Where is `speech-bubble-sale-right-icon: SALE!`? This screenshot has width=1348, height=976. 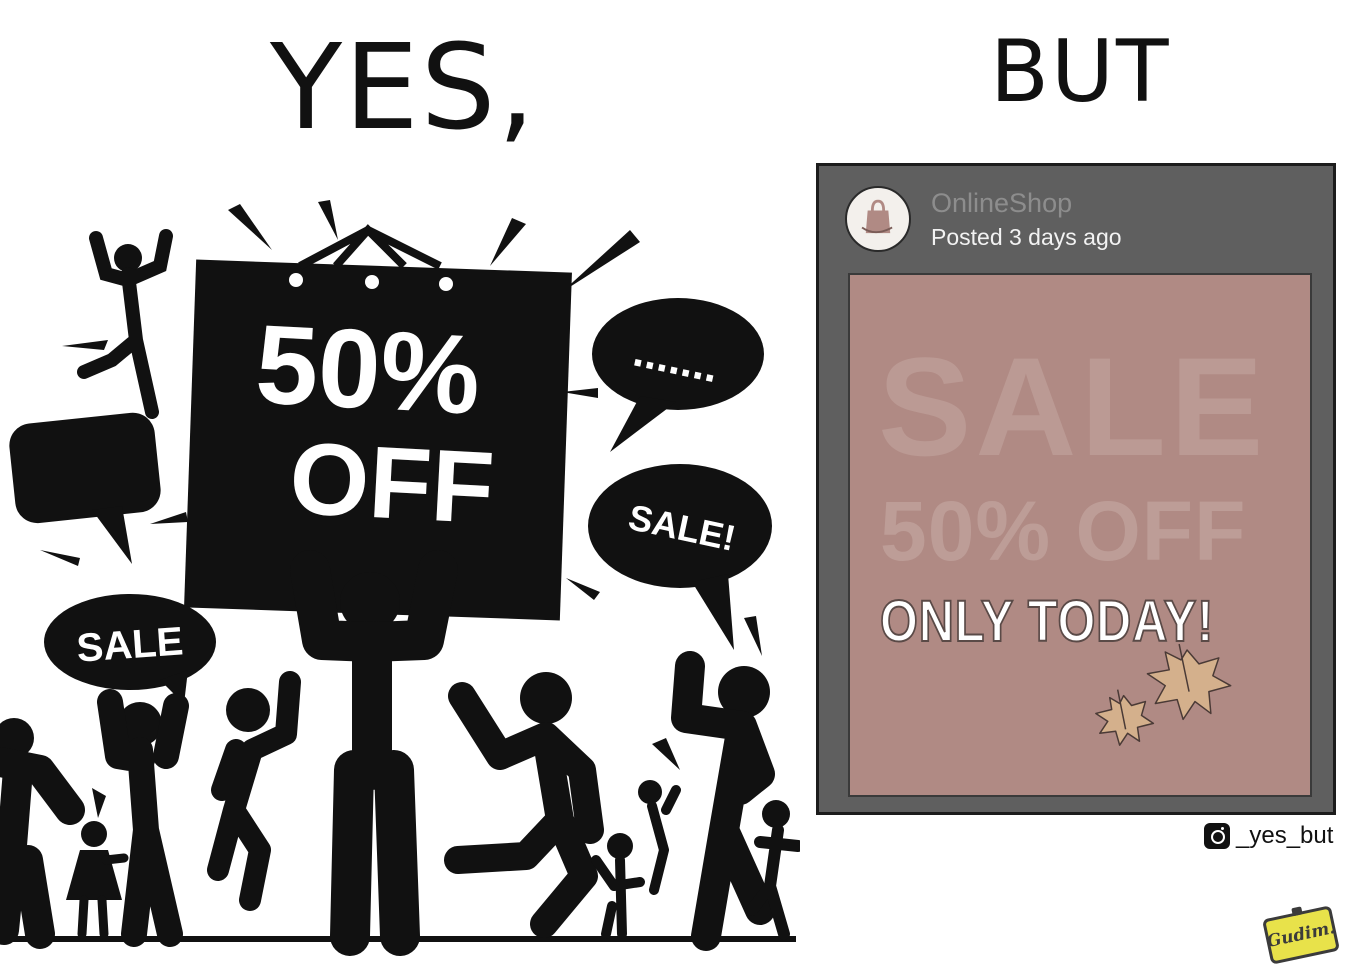
speech-bubble-sale-right-icon: SALE! is located at coordinates (680, 557).